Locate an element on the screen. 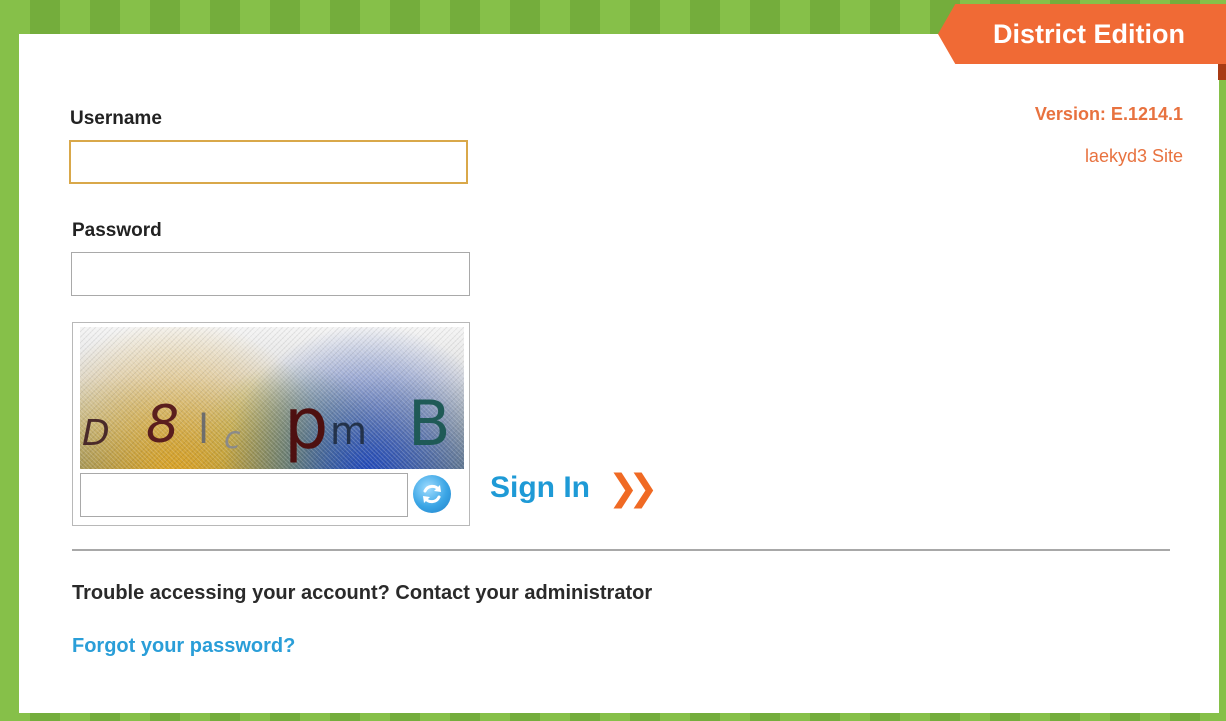 Image resolution: width=1226 pixels, height=721 pixels. banner-fold is located at coordinates (1222, 72).